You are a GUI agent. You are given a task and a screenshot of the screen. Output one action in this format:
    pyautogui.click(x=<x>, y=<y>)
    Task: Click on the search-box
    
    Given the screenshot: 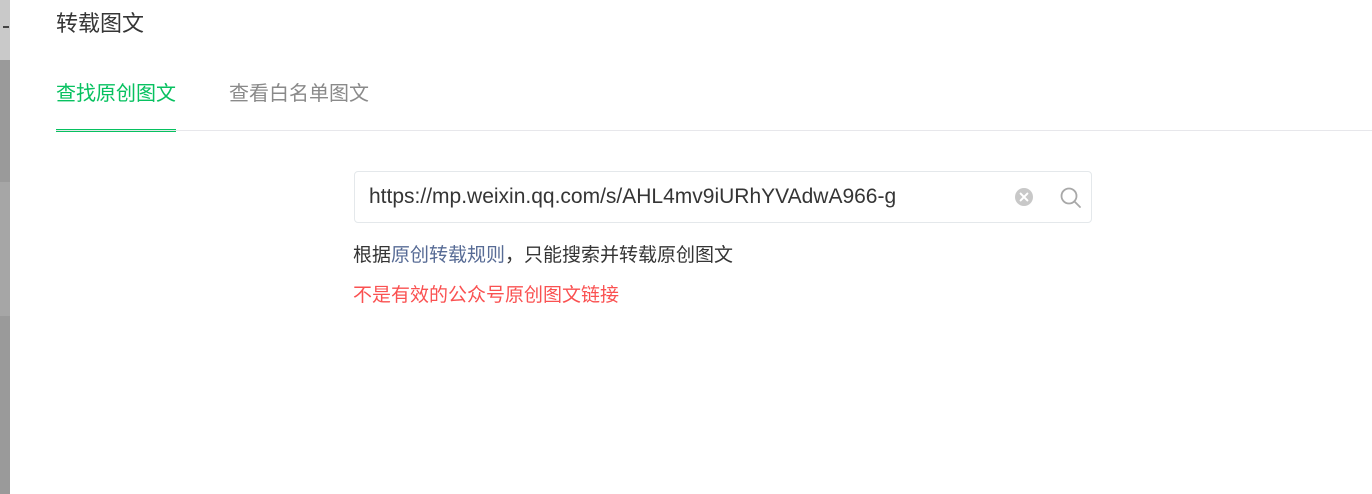 What is the action you would take?
    pyautogui.click(x=723, y=197)
    